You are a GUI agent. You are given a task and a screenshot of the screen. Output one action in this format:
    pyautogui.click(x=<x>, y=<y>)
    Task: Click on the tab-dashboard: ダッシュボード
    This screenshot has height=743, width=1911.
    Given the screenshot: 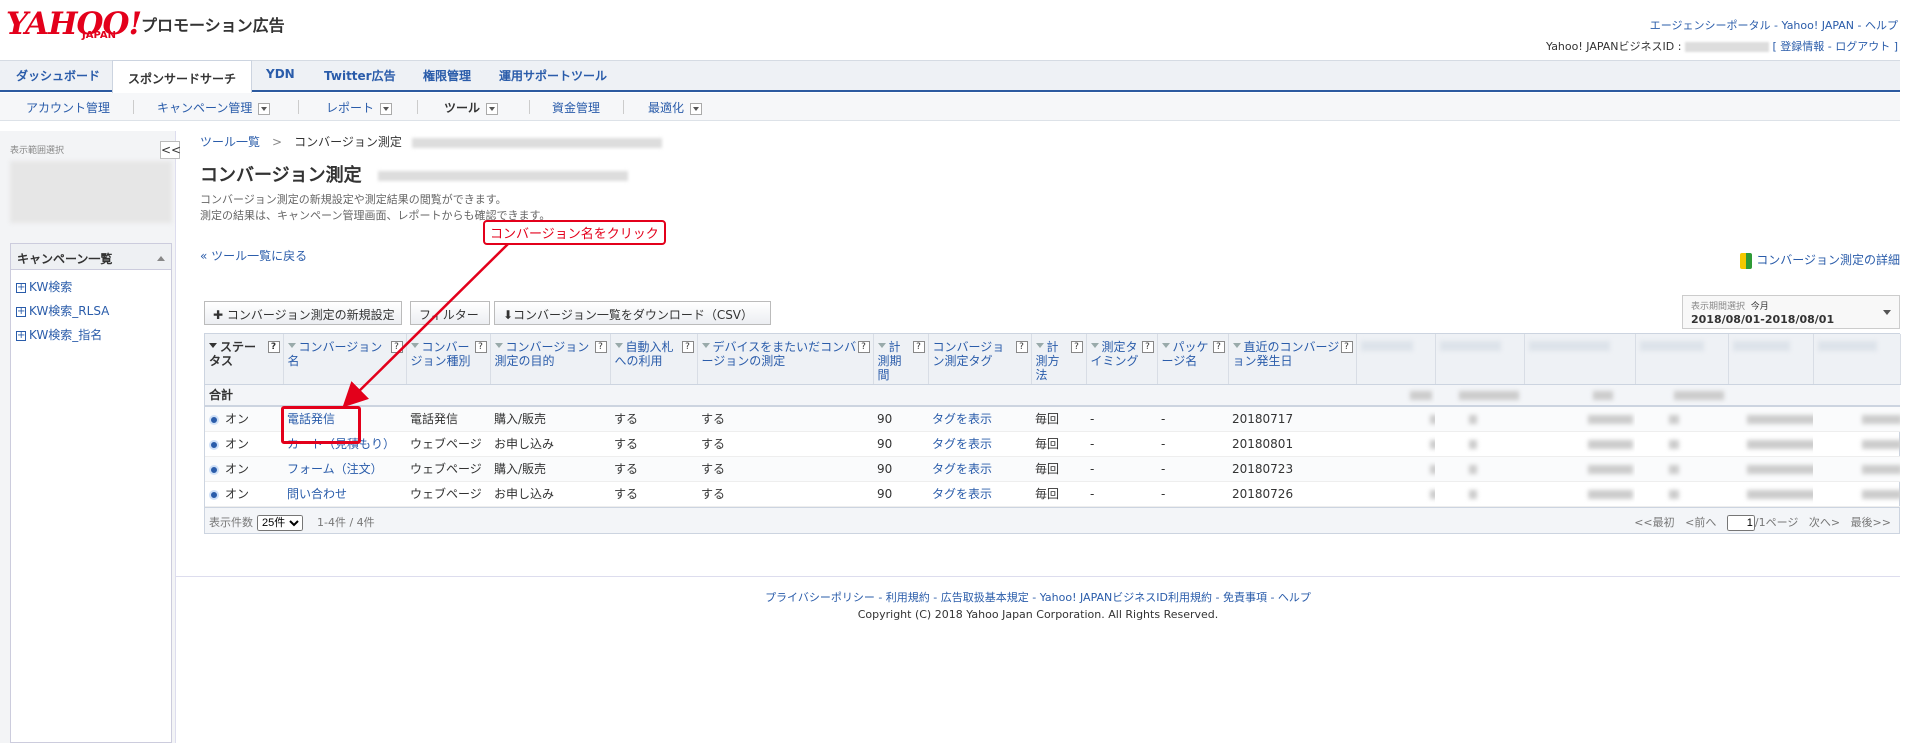 What is the action you would take?
    pyautogui.click(x=58, y=75)
    